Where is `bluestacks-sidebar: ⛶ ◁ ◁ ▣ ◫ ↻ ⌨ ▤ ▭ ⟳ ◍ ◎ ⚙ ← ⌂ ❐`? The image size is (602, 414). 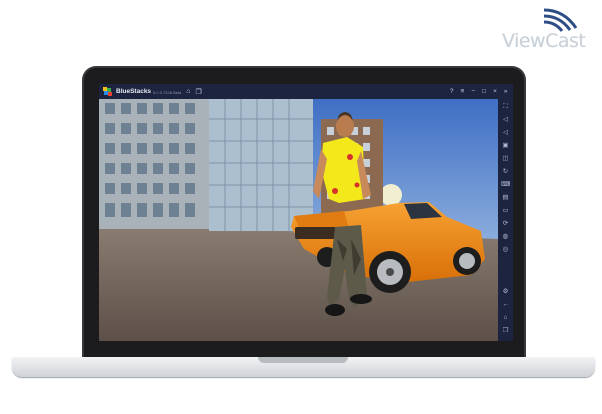 bluestacks-sidebar: ⛶ ◁ ◁ ▣ ◫ ↻ ⌨ ▤ ▭ ⟳ ◍ ◎ ⚙ ← ⌂ ❐ is located at coordinates (505, 220).